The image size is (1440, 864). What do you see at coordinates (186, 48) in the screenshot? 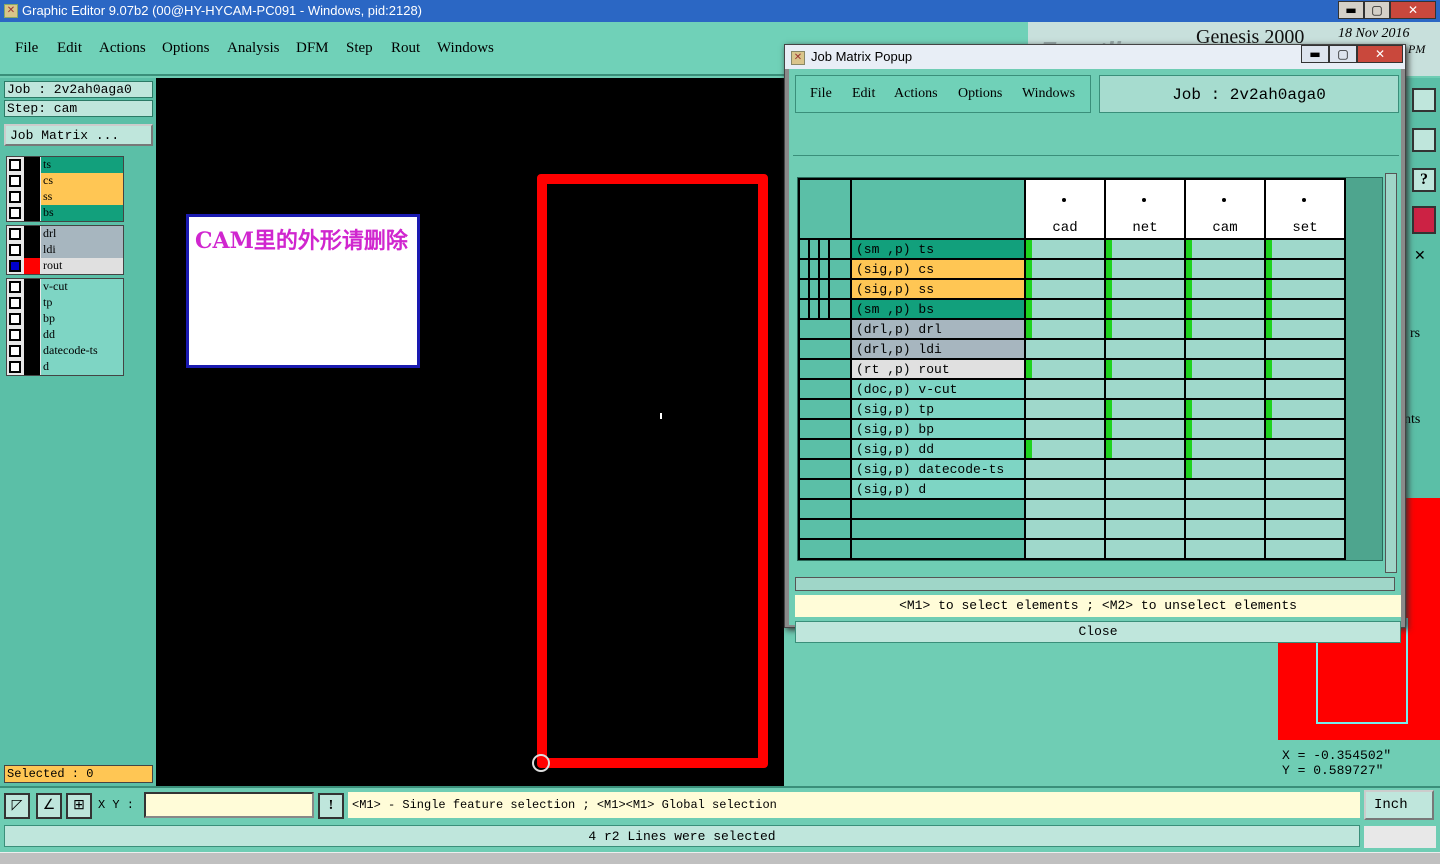
I see `menu-options: Options` at bounding box center [186, 48].